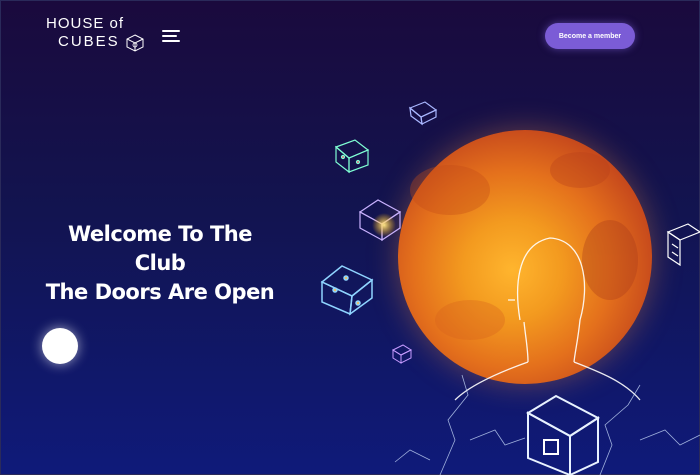 This screenshot has height=475, width=700. I want to click on logo-text-line2: CUBES, so click(89, 41).